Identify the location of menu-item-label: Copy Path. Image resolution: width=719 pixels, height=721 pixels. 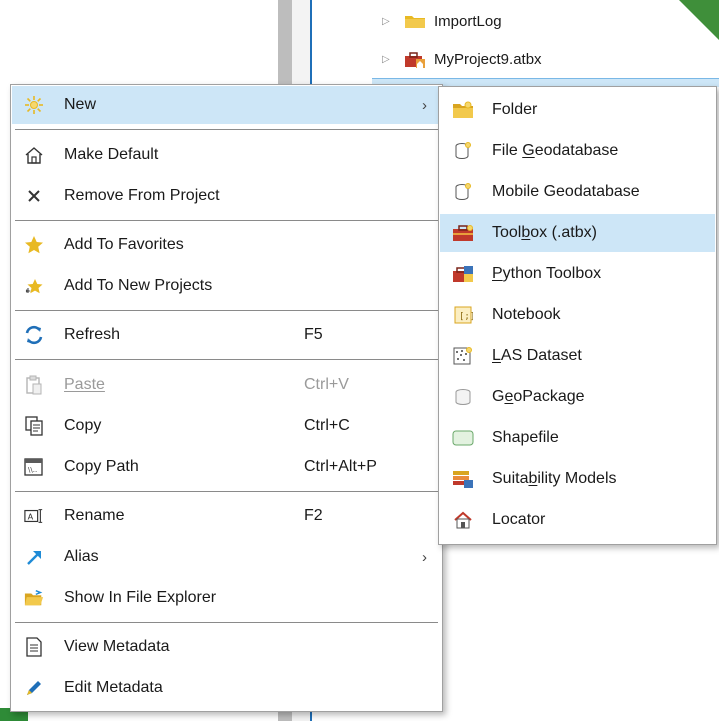
(101, 466).